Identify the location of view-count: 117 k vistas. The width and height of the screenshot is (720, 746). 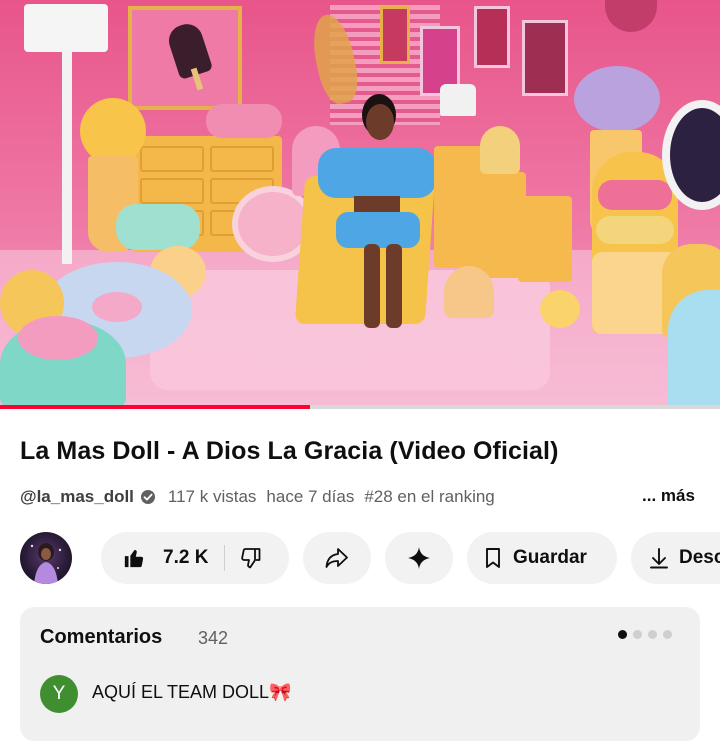
(212, 496).